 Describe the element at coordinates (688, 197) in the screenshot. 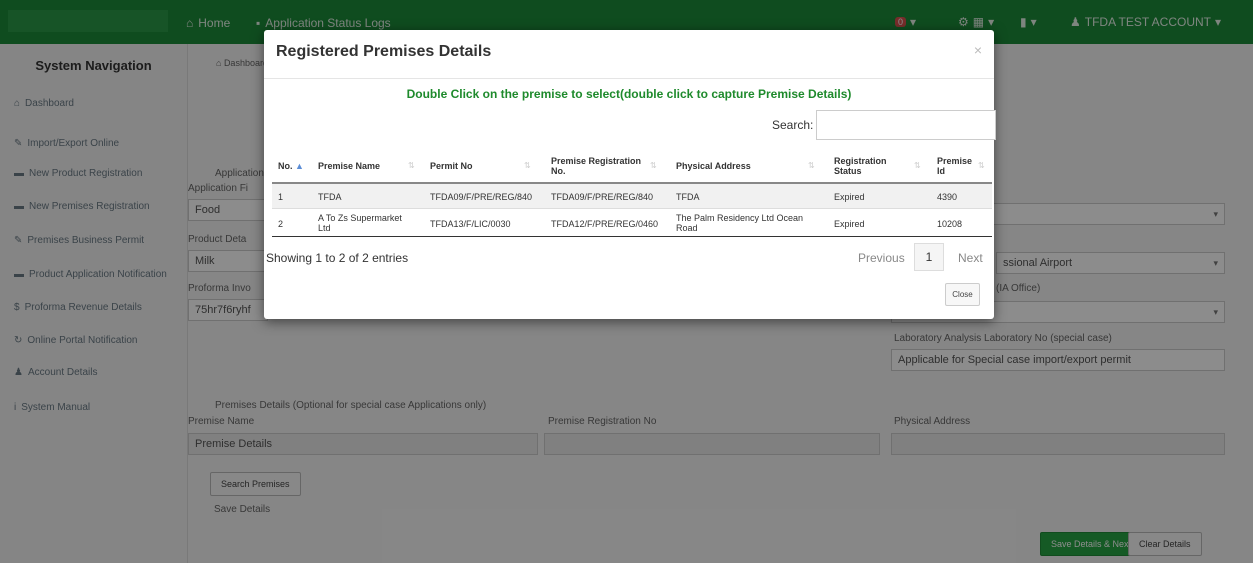

I see `cell-physical-address: TFDA` at that location.